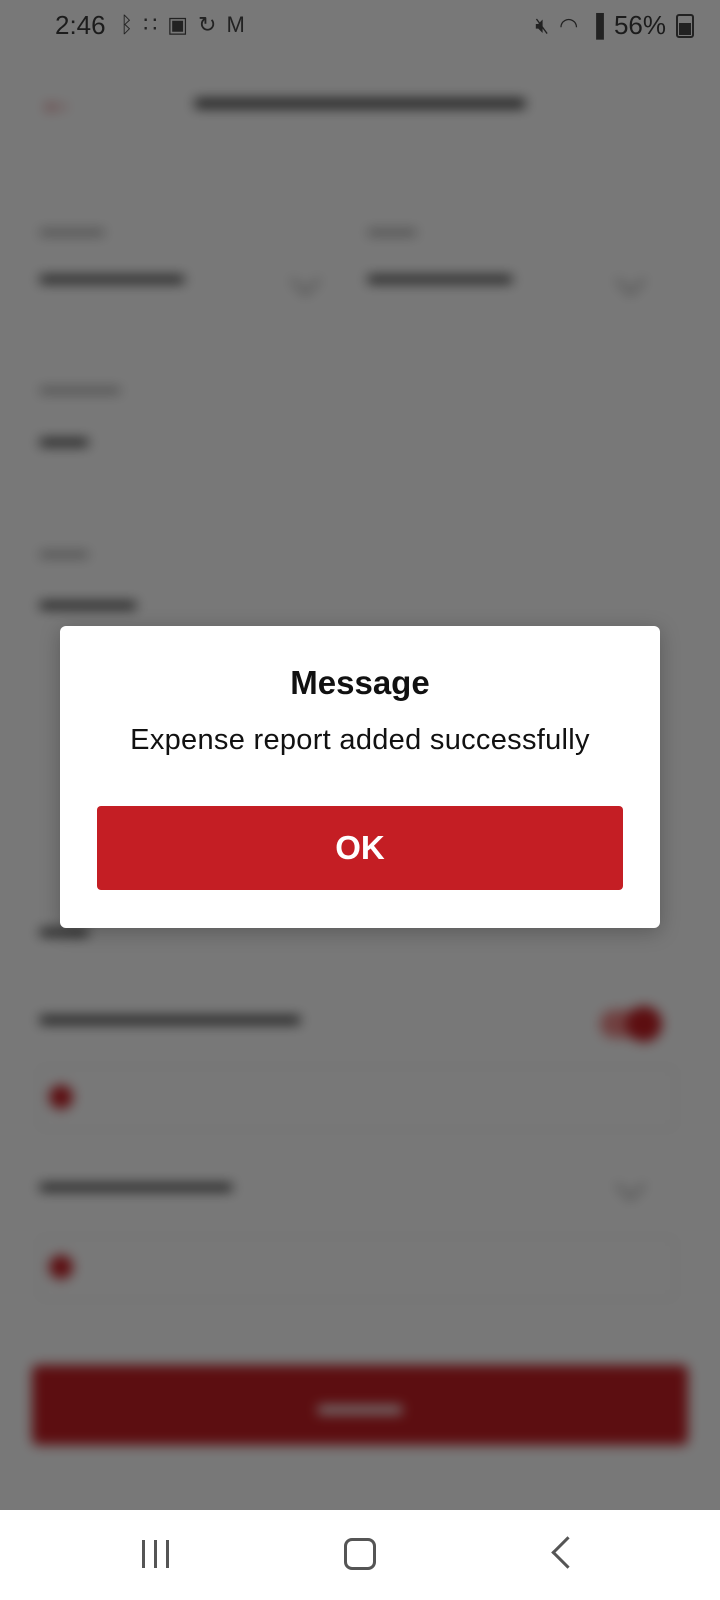 The image size is (720, 1600). Describe the element at coordinates (177, 24) in the screenshot. I see `teams-icon: ▣` at that location.